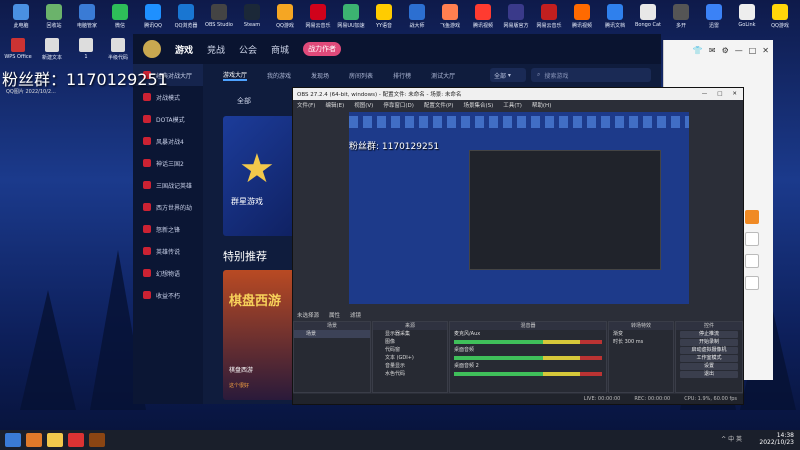 This screenshot has height=450, width=800. I want to click on preview-desktop-icons, so click(519, 122).